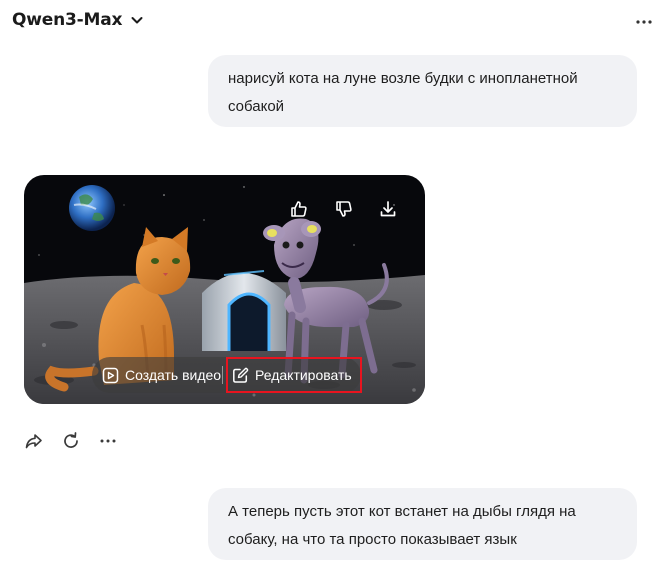 This screenshot has height=572, width=664. I want to click on download-button, so click(388, 209).